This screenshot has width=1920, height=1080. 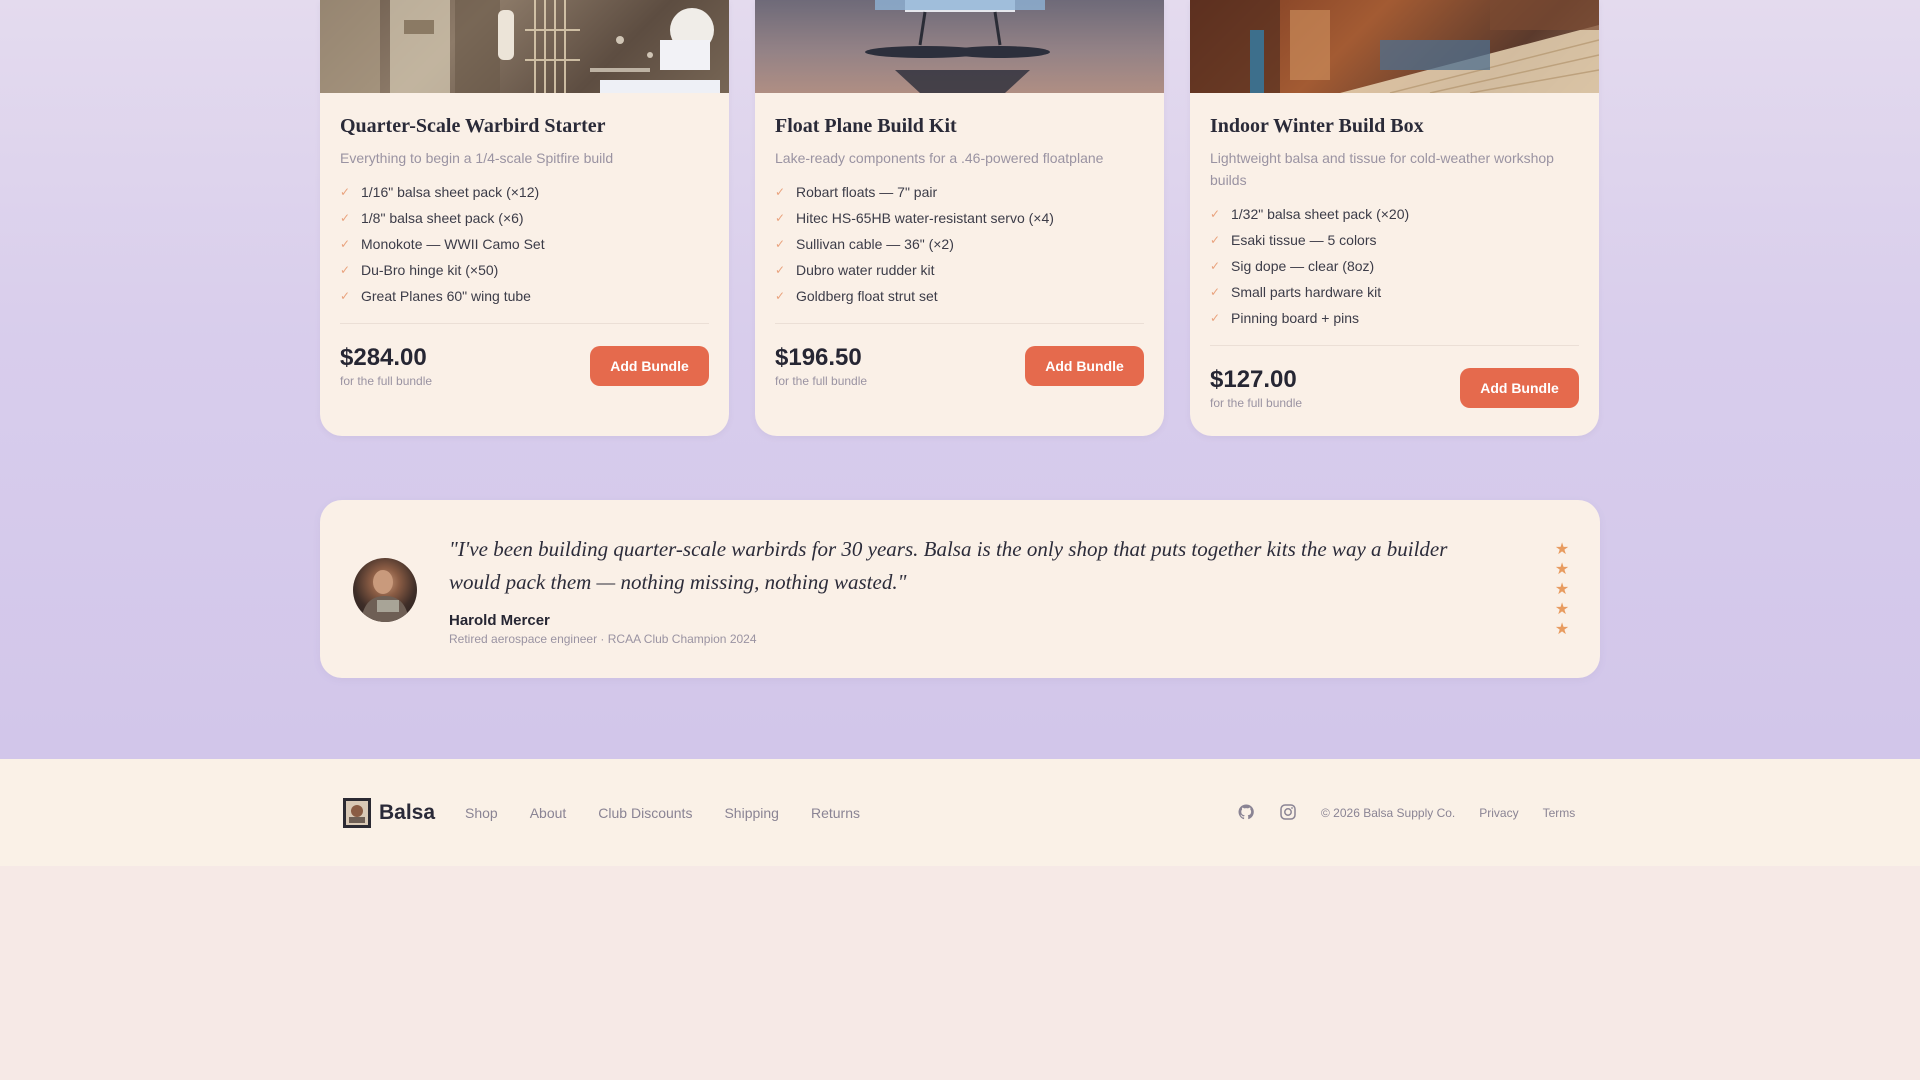 I want to click on feature-item: ✓ Small parts hardware kit, so click(x=1394, y=292).